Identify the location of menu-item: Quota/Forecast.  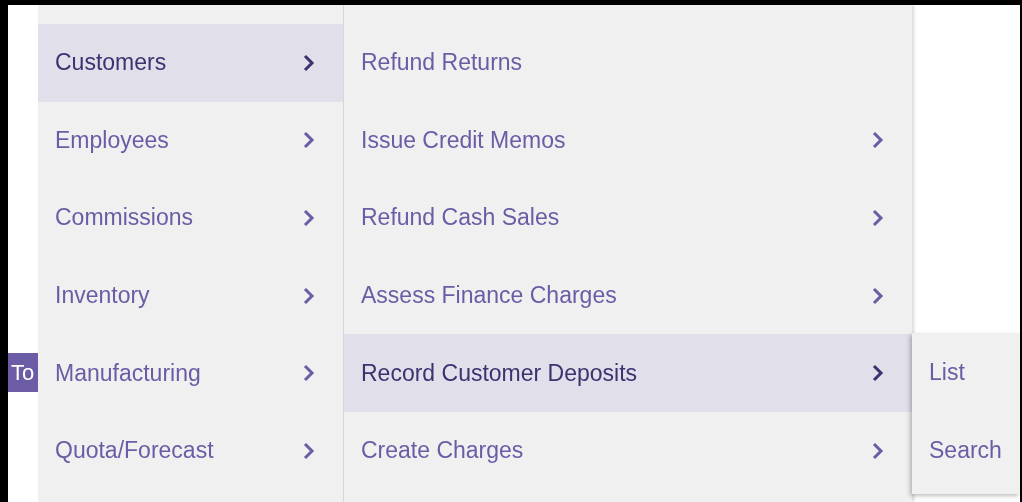
(190, 450).